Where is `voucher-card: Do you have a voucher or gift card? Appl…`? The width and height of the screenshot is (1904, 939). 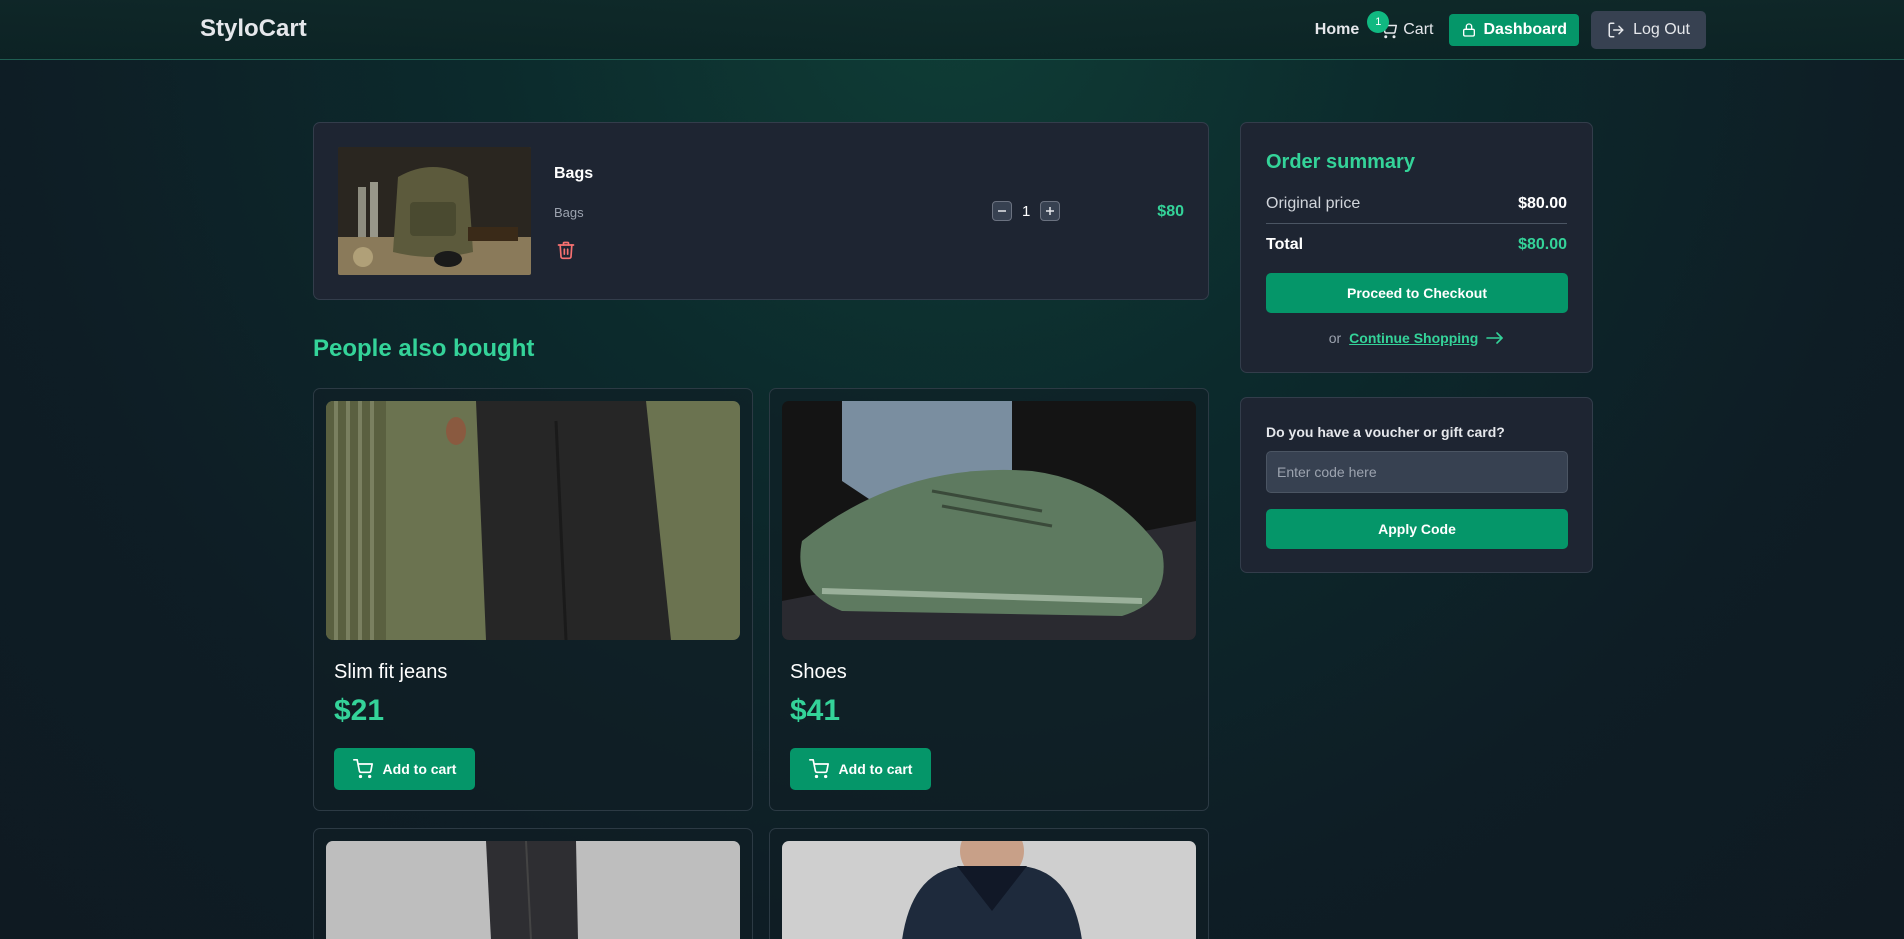
voucher-card: Do you have a voucher or gift card? Appl… is located at coordinates (1416, 485).